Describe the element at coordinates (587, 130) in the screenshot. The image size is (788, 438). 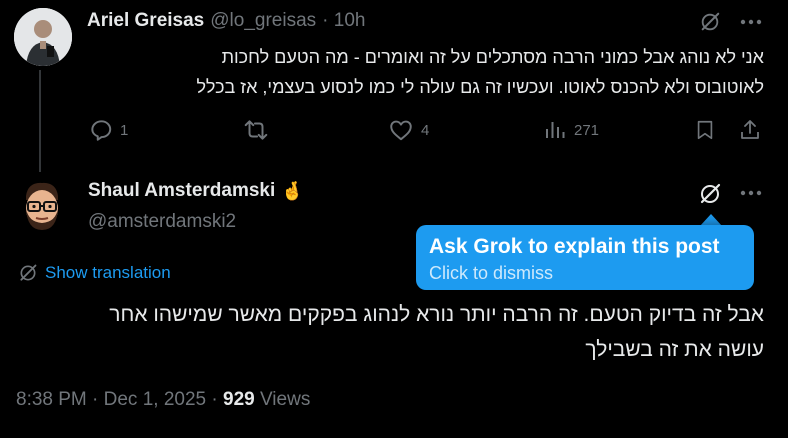
I see `view-count: 271` at that location.